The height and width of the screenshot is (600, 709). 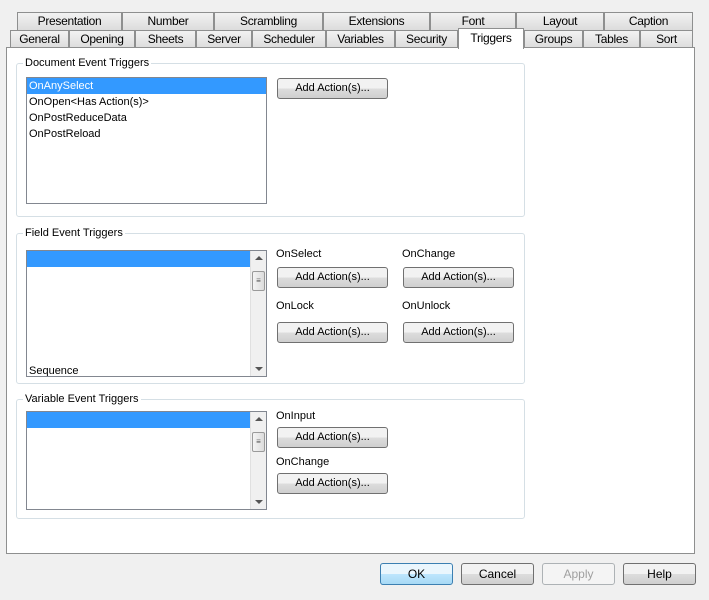 What do you see at coordinates (82, 399) in the screenshot?
I see `group-title: Variable Event Triggers` at bounding box center [82, 399].